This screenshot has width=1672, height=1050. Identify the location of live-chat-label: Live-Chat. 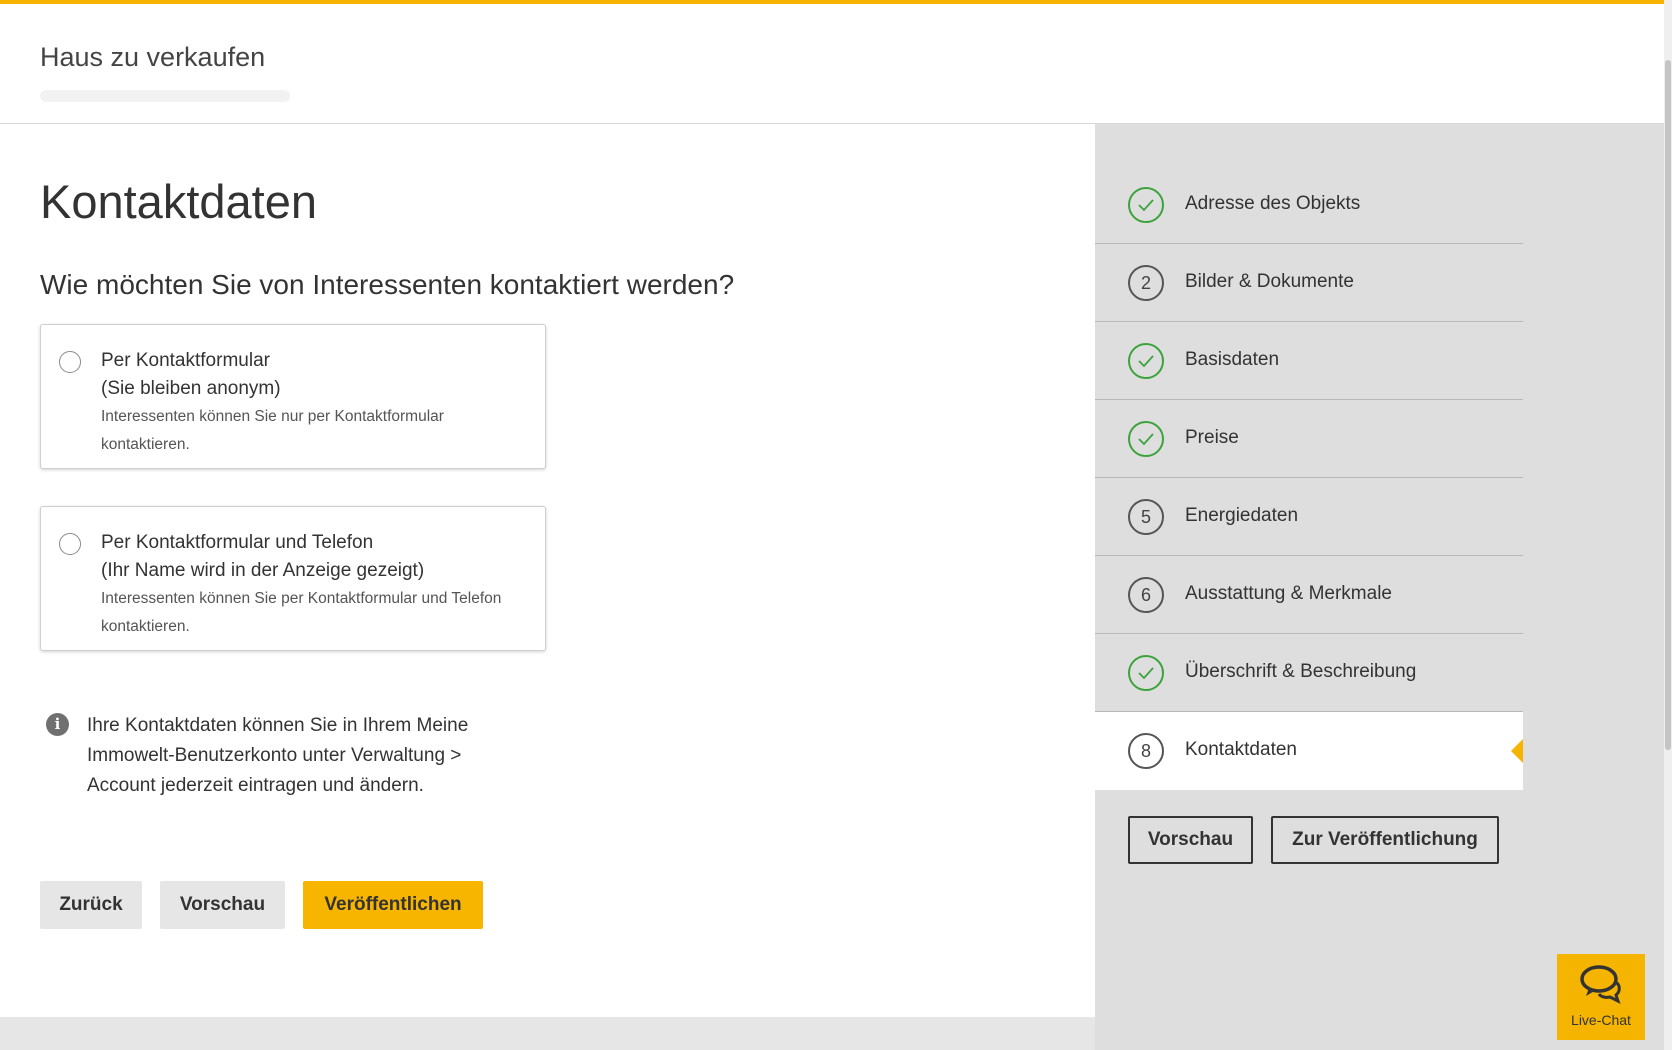
(1601, 1020).